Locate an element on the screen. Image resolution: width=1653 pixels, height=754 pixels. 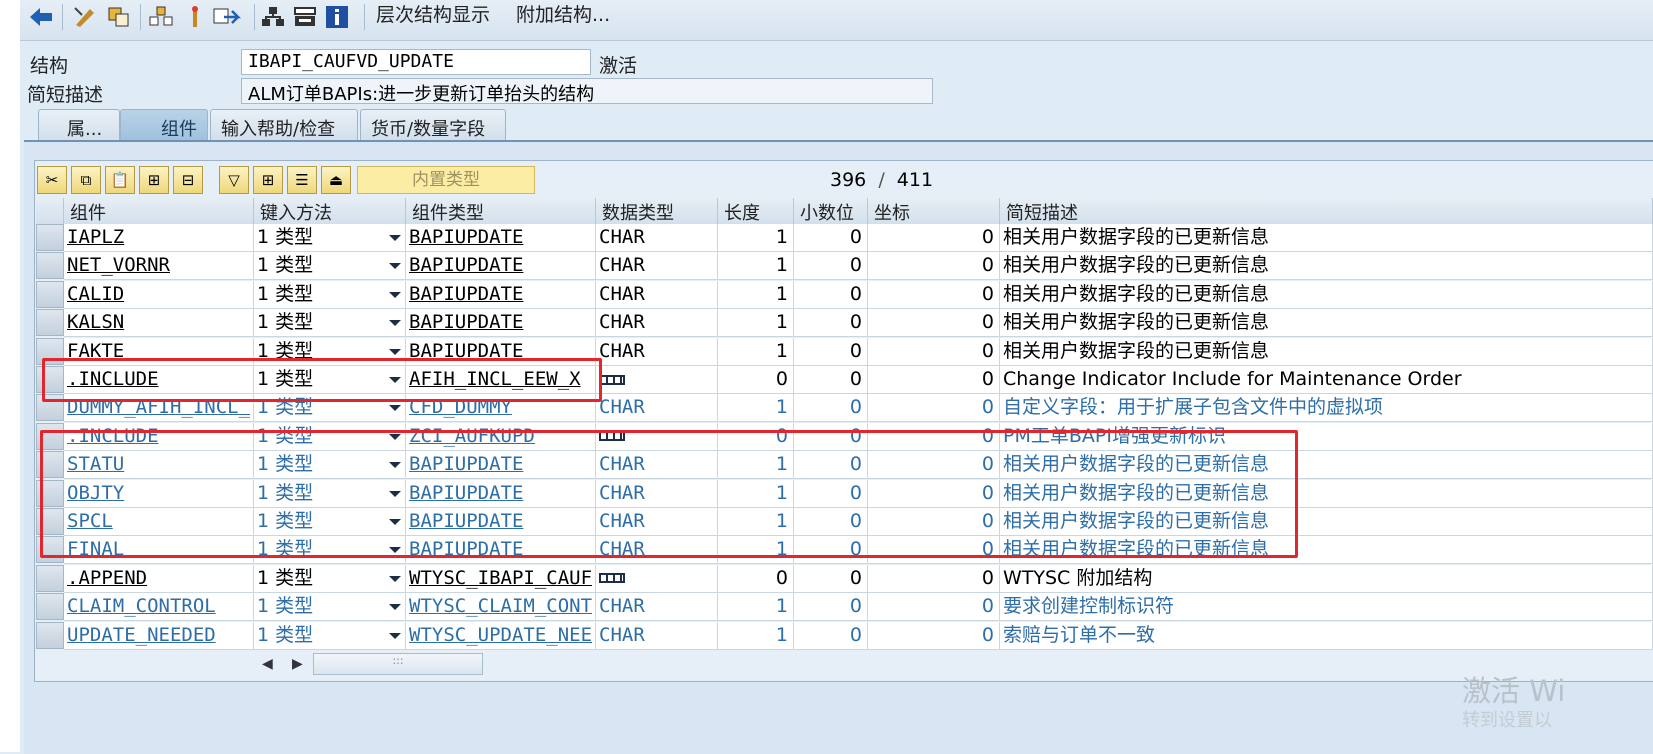
table-row: IAPLZ 1 类型 BAPIUPDATE CHAR 1 0 0 相关用户数据字段的已更新信息 is located at coordinates (844, 238).